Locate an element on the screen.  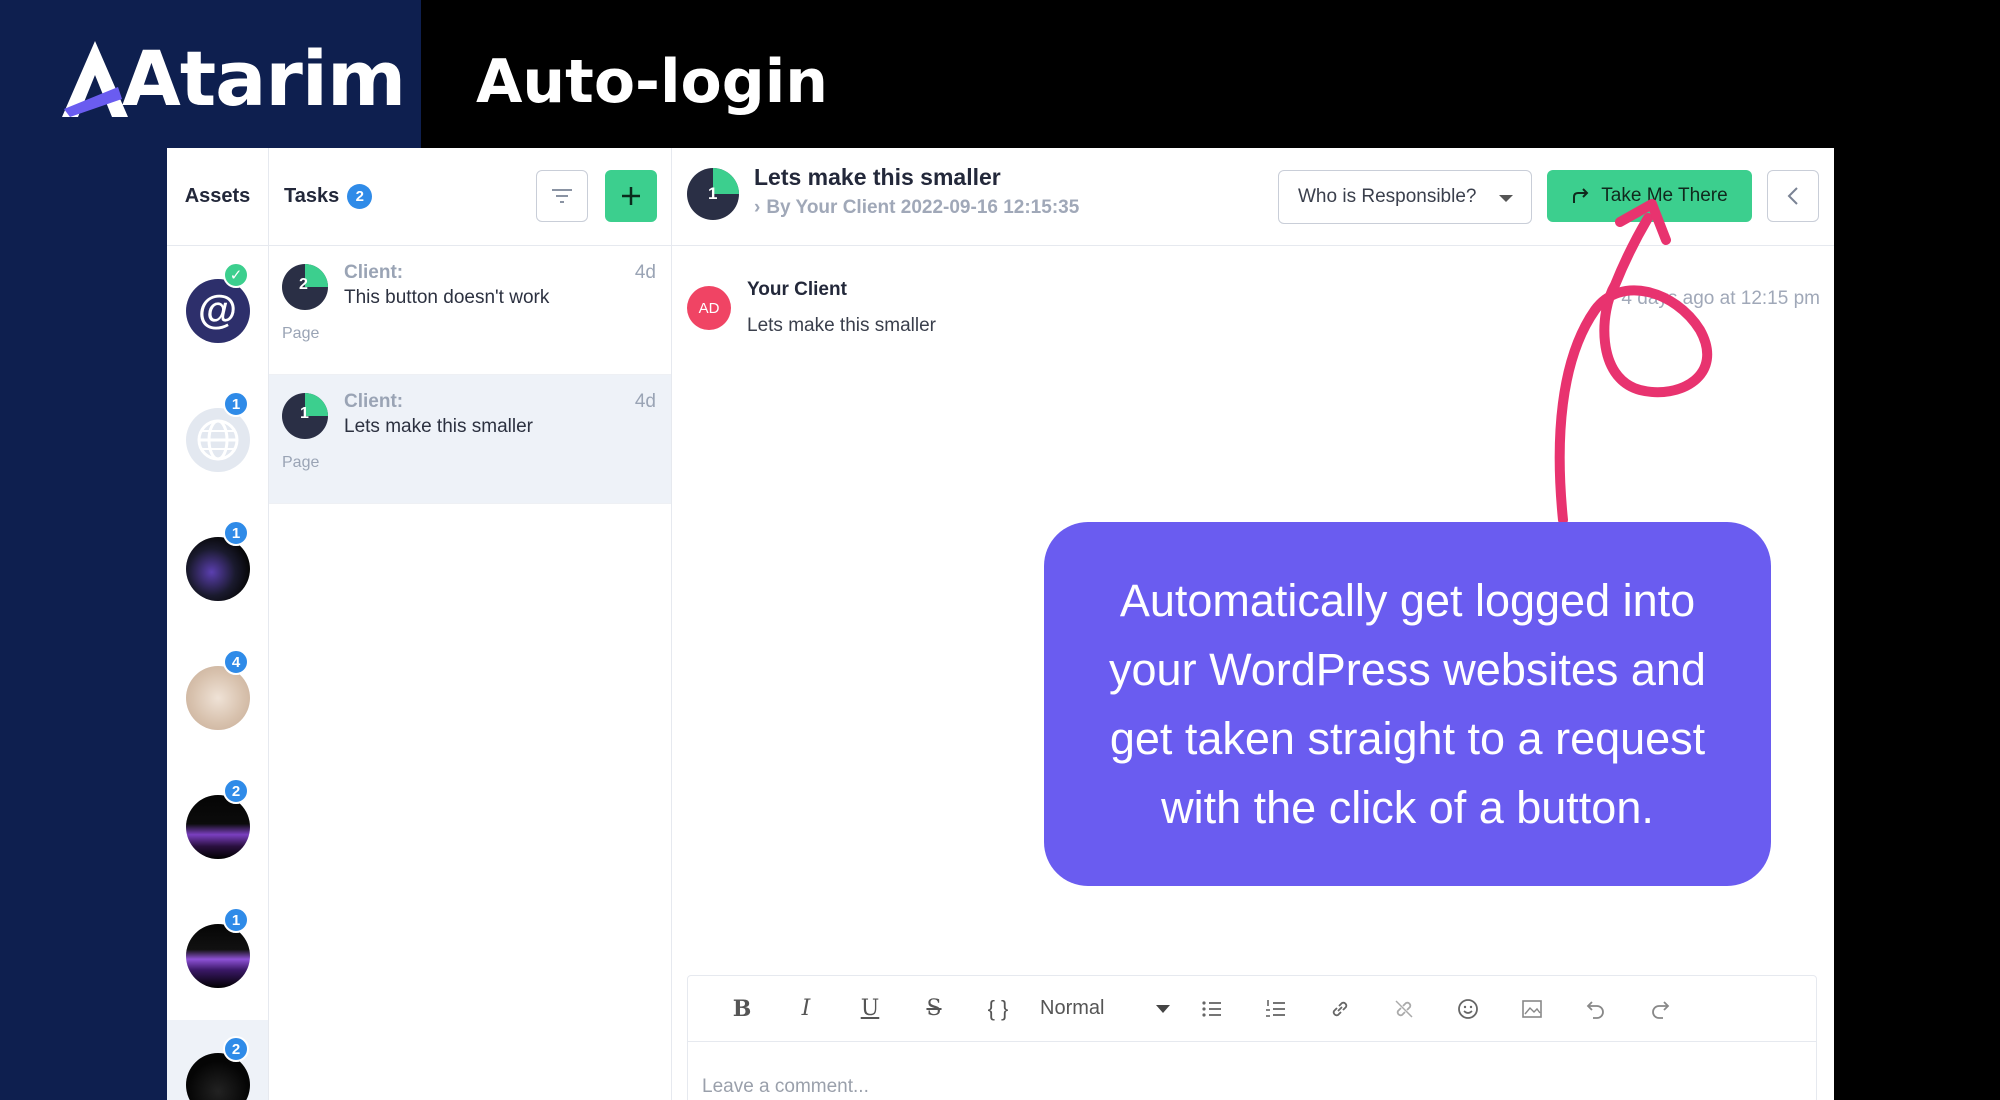
task-byline: › By Your Client 2022-09-16 12:15:35 is located at coordinates (916, 208).